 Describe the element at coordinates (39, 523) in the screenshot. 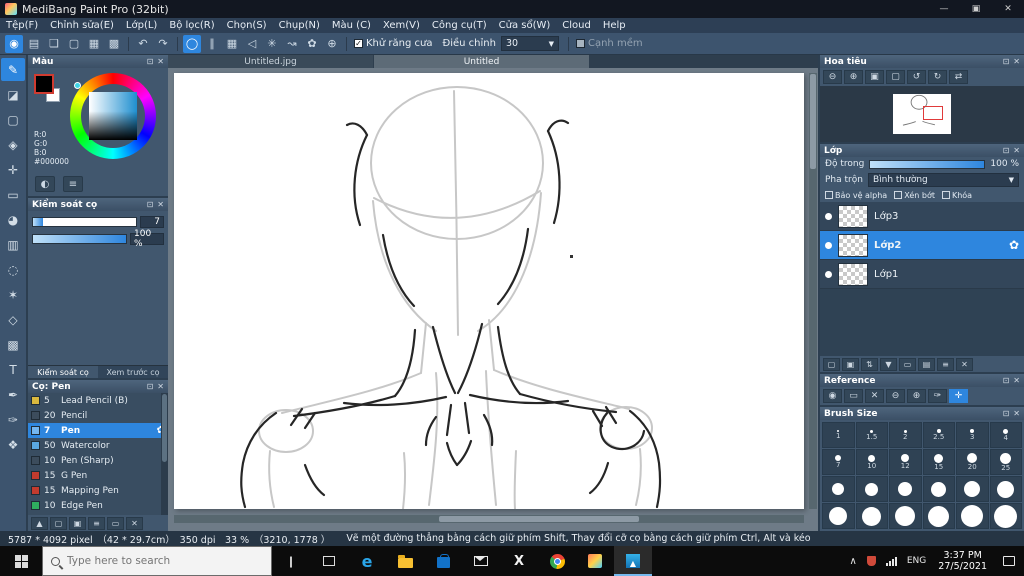

I see `brush-up-icon: ▲` at that location.